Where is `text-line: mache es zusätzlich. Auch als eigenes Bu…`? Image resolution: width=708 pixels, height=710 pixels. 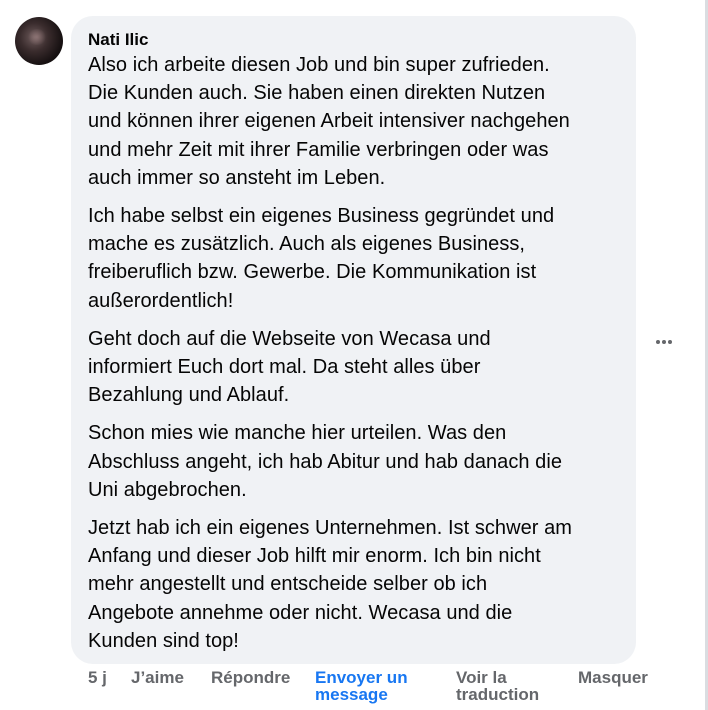
text-line: mache es zusätzlich. Auch als eigenes Bu… is located at coordinates (307, 244).